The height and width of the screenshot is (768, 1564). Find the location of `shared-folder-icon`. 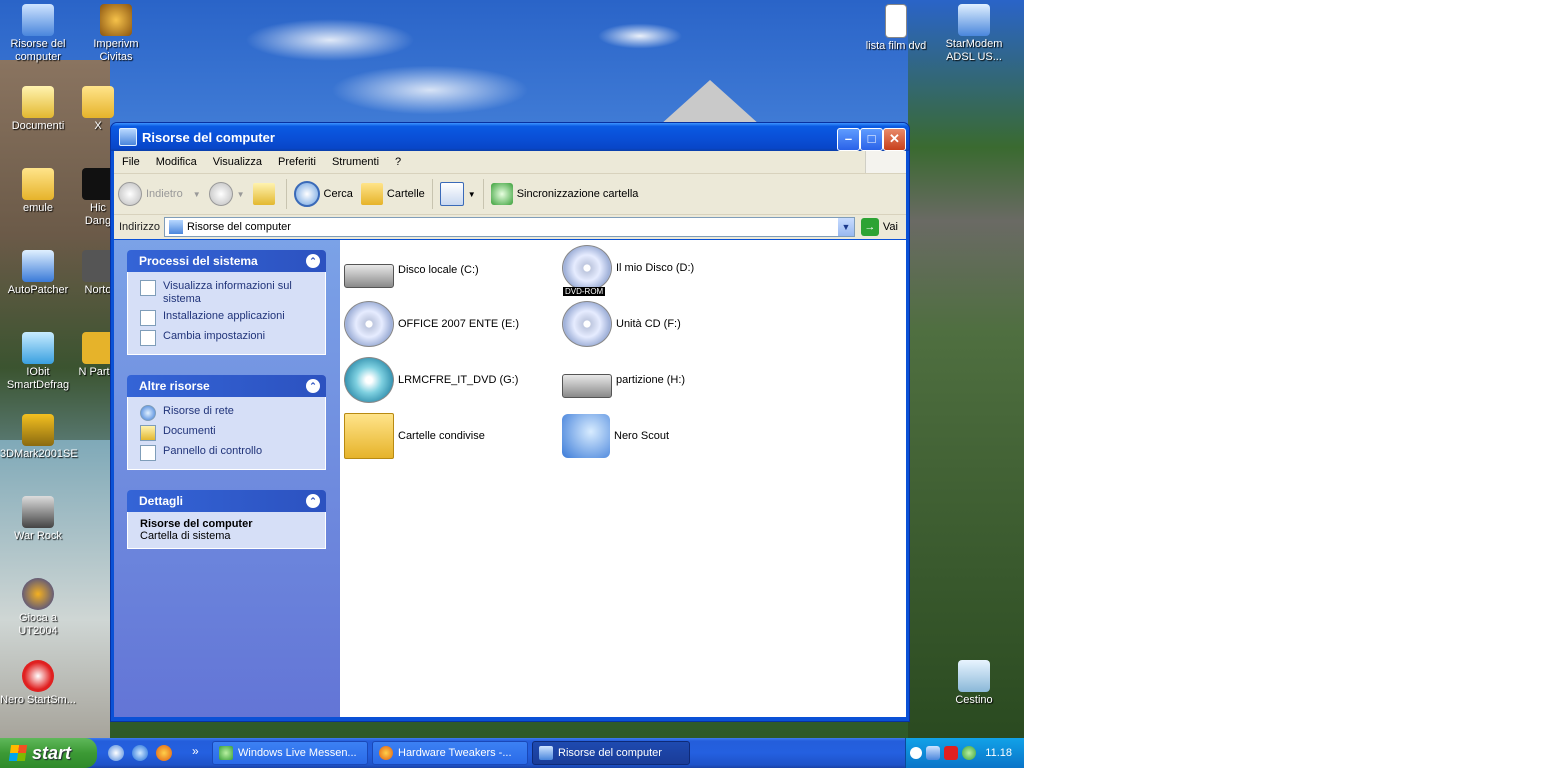

shared-folder-icon is located at coordinates (369, 436).